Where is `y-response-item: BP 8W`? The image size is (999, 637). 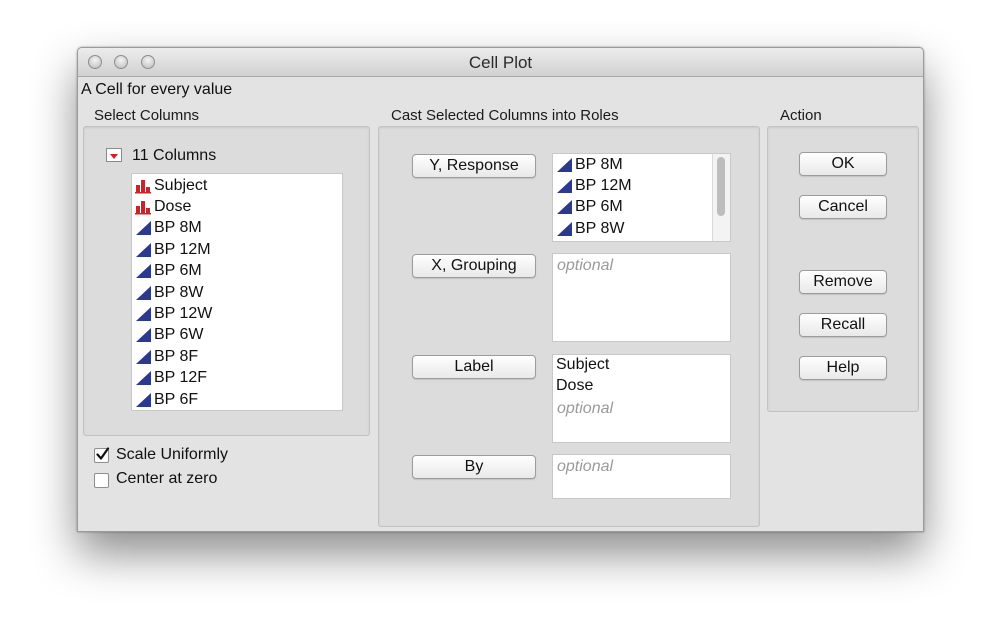 y-response-item: BP 8W is located at coordinates (590, 228).